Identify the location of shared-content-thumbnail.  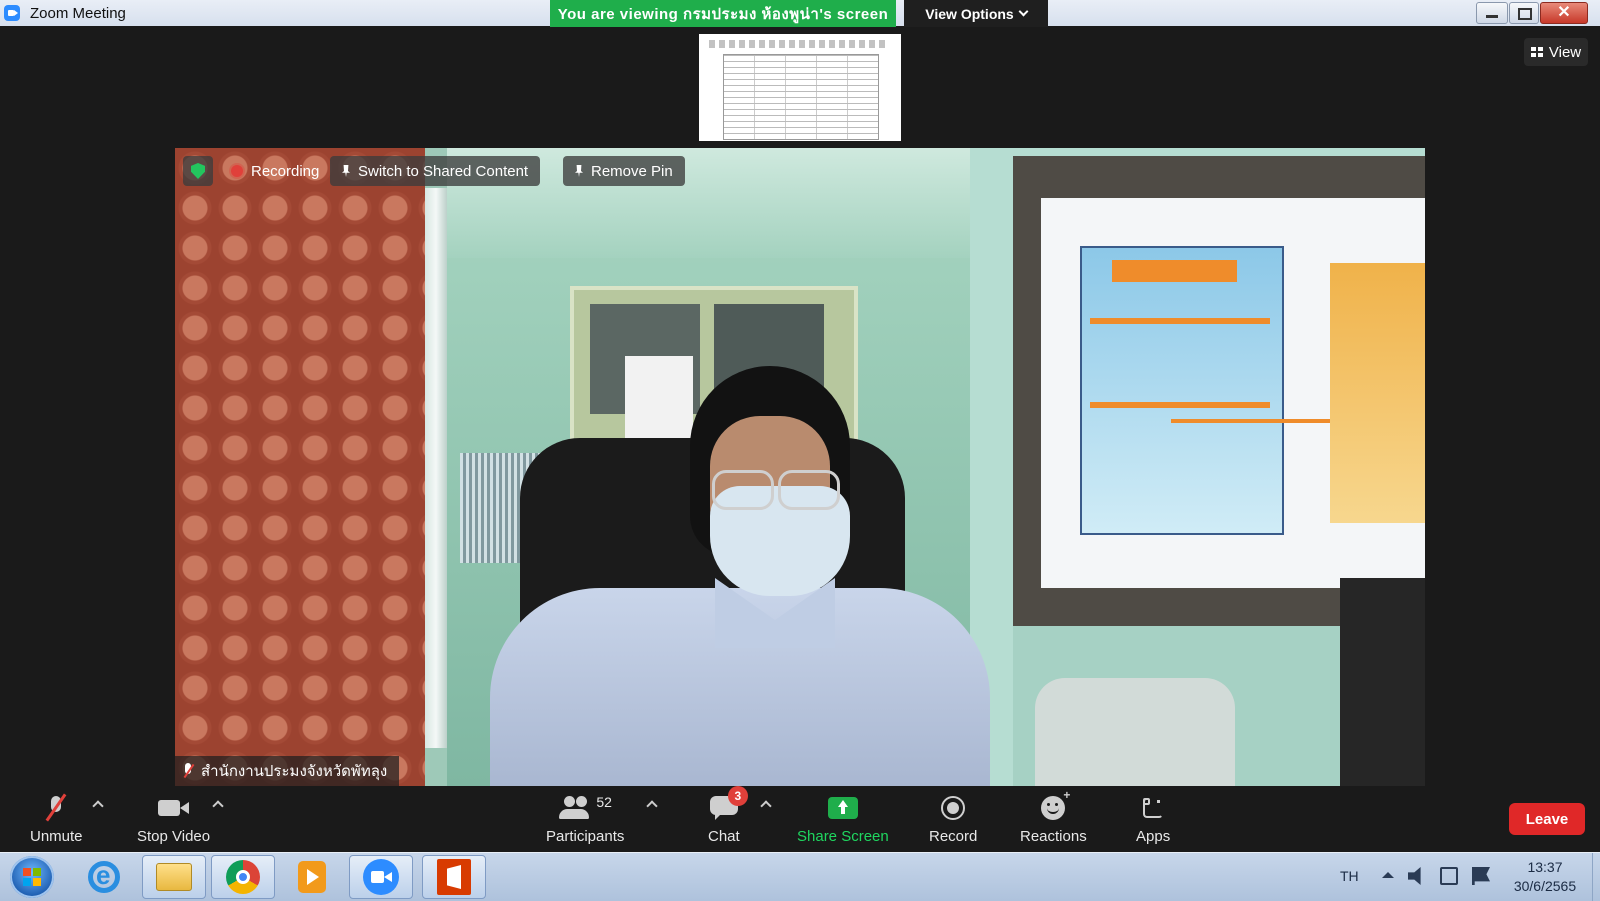
(800, 87).